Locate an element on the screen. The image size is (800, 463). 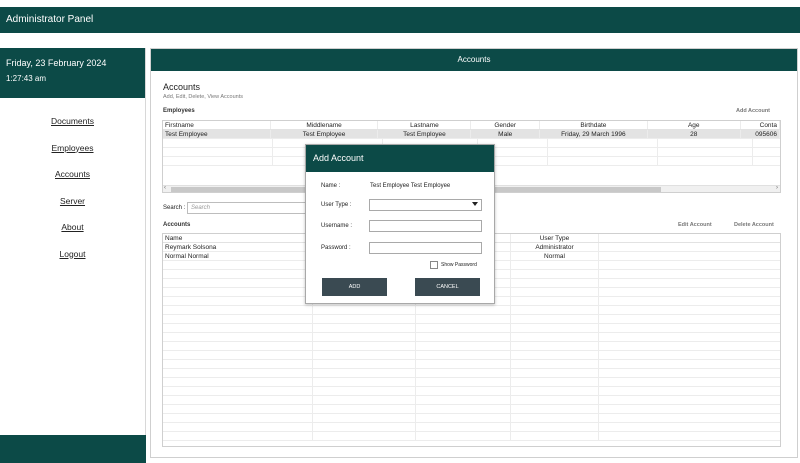
table-cell: Friday, 29 March 1996 is located at coordinates (594, 134).